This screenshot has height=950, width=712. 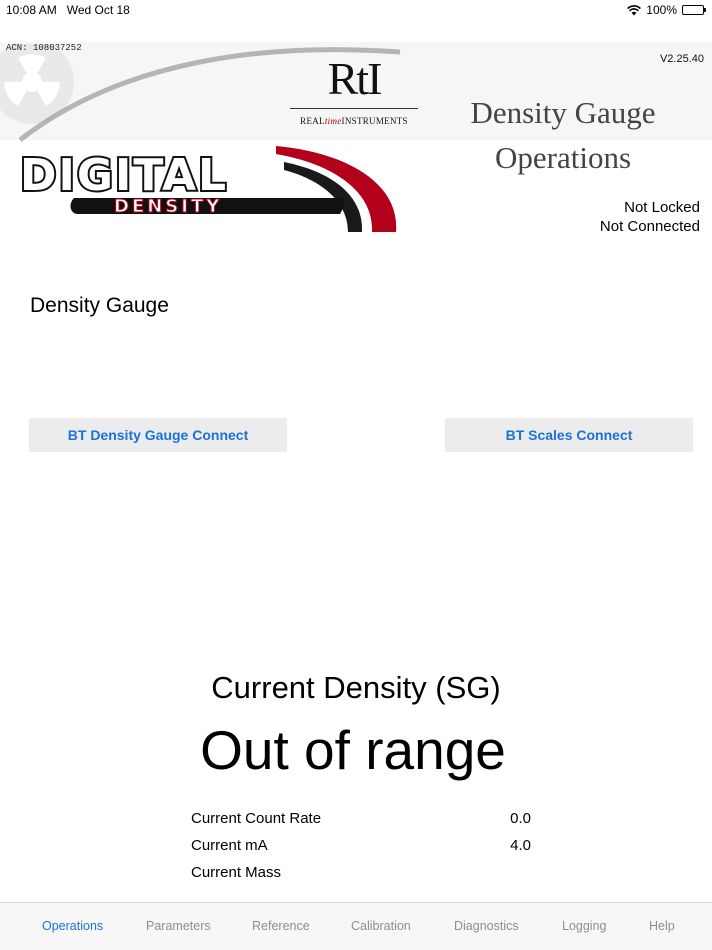 I want to click on tab-parameters: Parameters, so click(x=178, y=926).